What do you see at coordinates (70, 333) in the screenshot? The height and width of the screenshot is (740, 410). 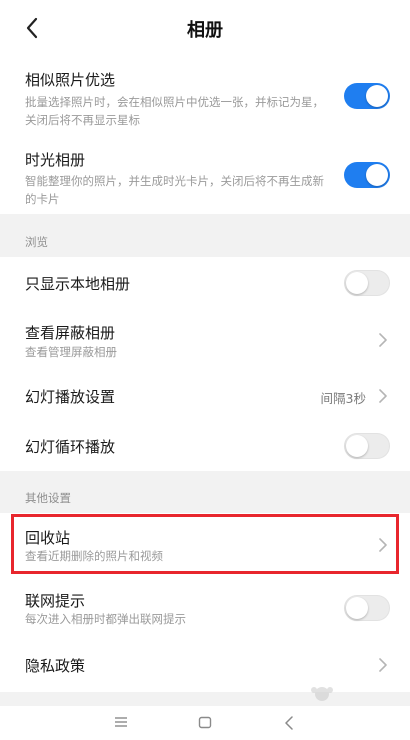 I see `hidden-albums-title: 查看屏蔽相册` at bounding box center [70, 333].